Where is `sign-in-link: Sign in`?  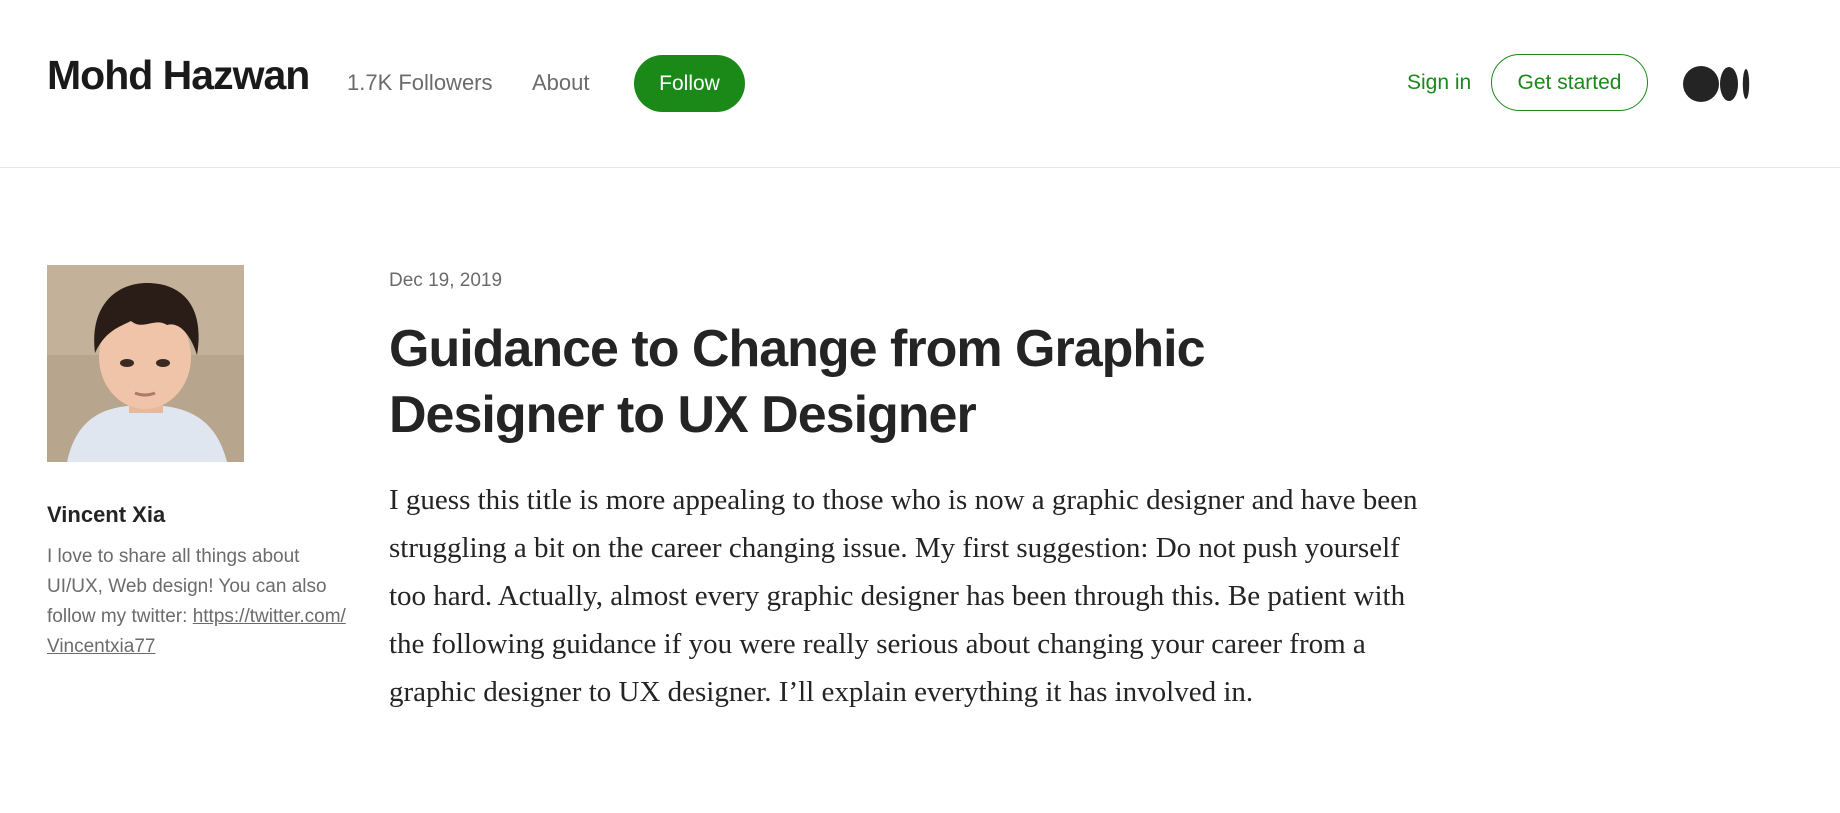 sign-in-link: Sign in is located at coordinates (1439, 83).